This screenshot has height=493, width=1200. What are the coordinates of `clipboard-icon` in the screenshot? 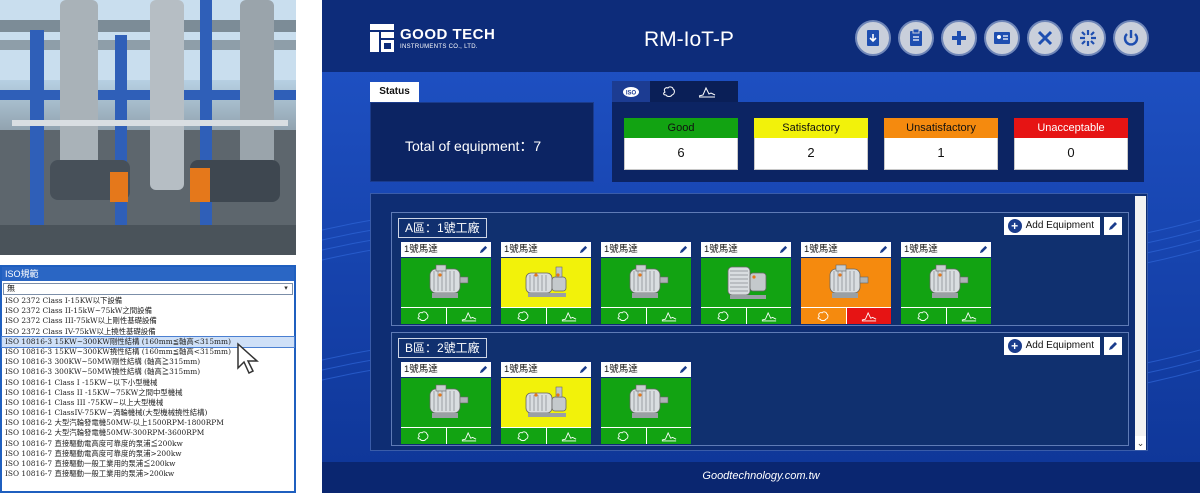 It's located at (916, 38).